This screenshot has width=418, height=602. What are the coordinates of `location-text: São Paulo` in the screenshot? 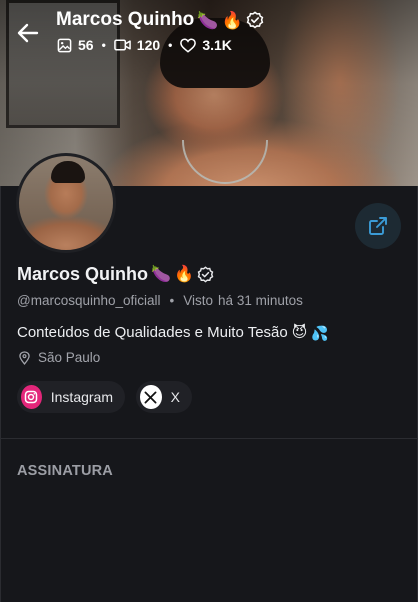 It's located at (69, 357).